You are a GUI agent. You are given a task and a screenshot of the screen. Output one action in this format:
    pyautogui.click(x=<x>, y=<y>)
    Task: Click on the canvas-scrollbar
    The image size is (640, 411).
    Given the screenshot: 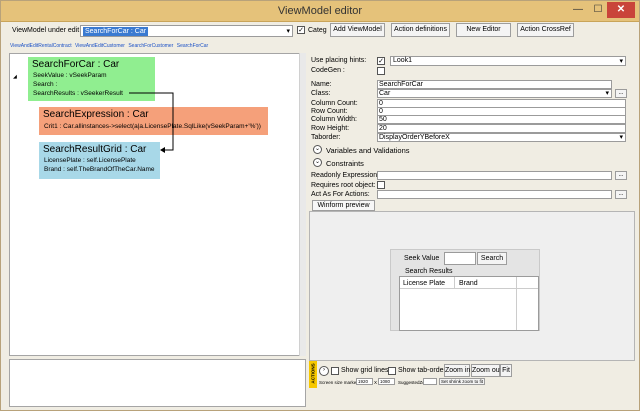 What is the action you would take?
    pyautogui.click(x=302, y=204)
    